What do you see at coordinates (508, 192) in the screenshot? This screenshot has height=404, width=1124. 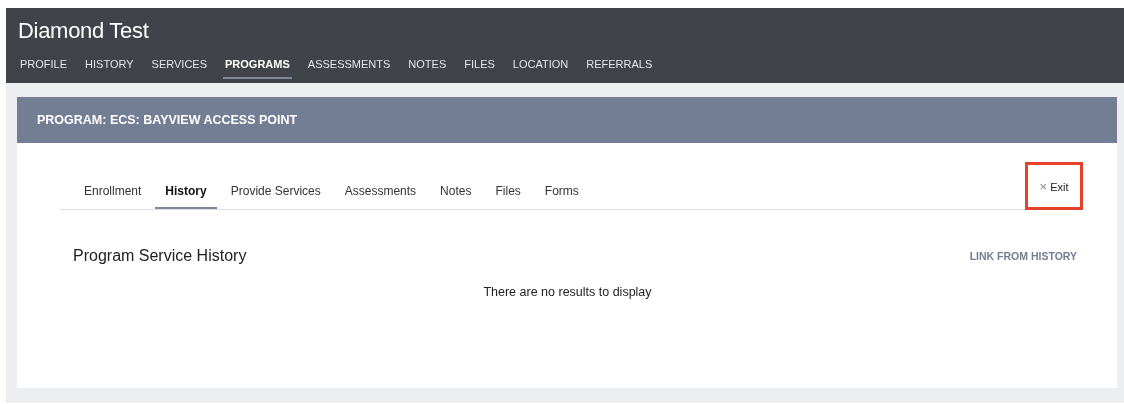 I see `program-tab: Files` at bounding box center [508, 192].